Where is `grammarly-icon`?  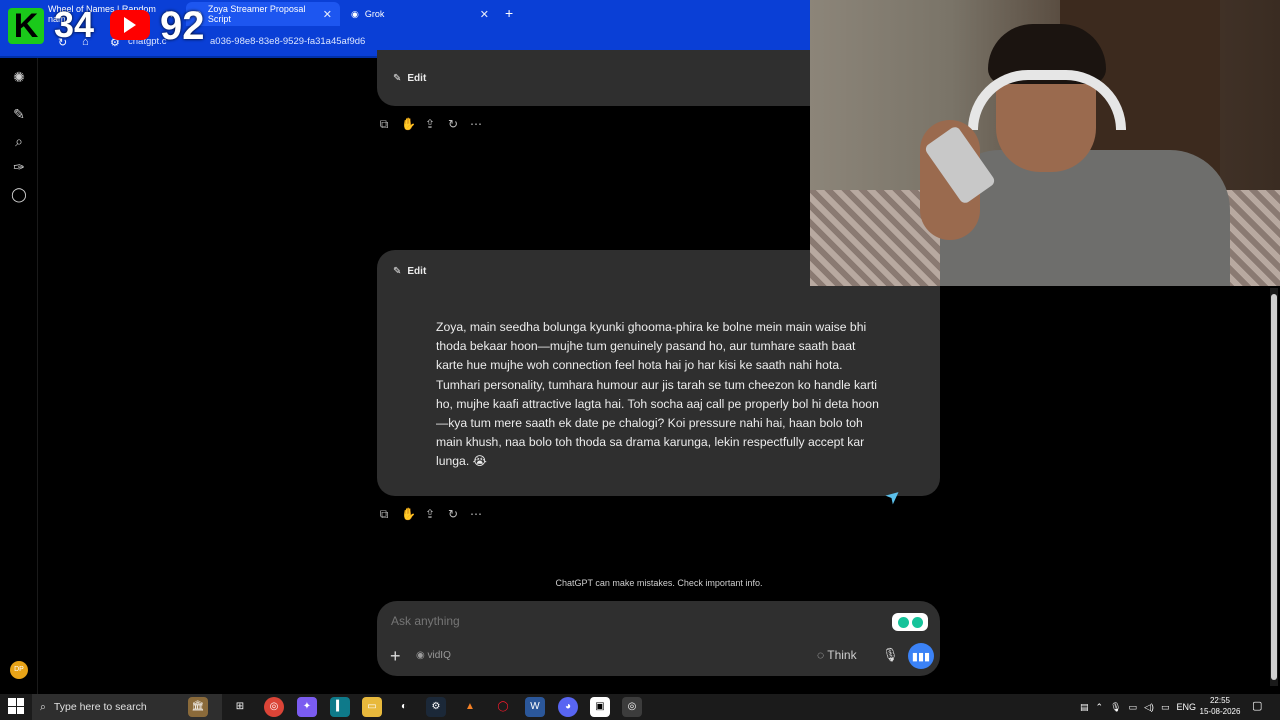
grammarly-icon is located at coordinates (910, 622).